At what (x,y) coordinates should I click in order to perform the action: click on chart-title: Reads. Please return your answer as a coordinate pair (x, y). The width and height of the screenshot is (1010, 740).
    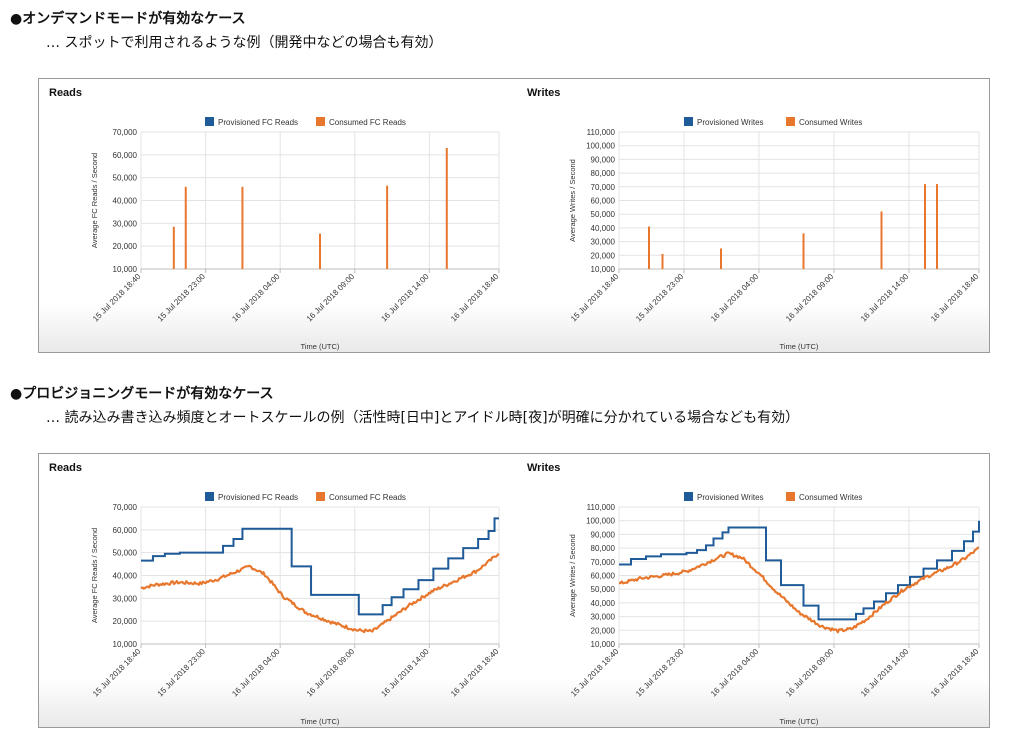
    Looking at the image, I should click on (65, 468).